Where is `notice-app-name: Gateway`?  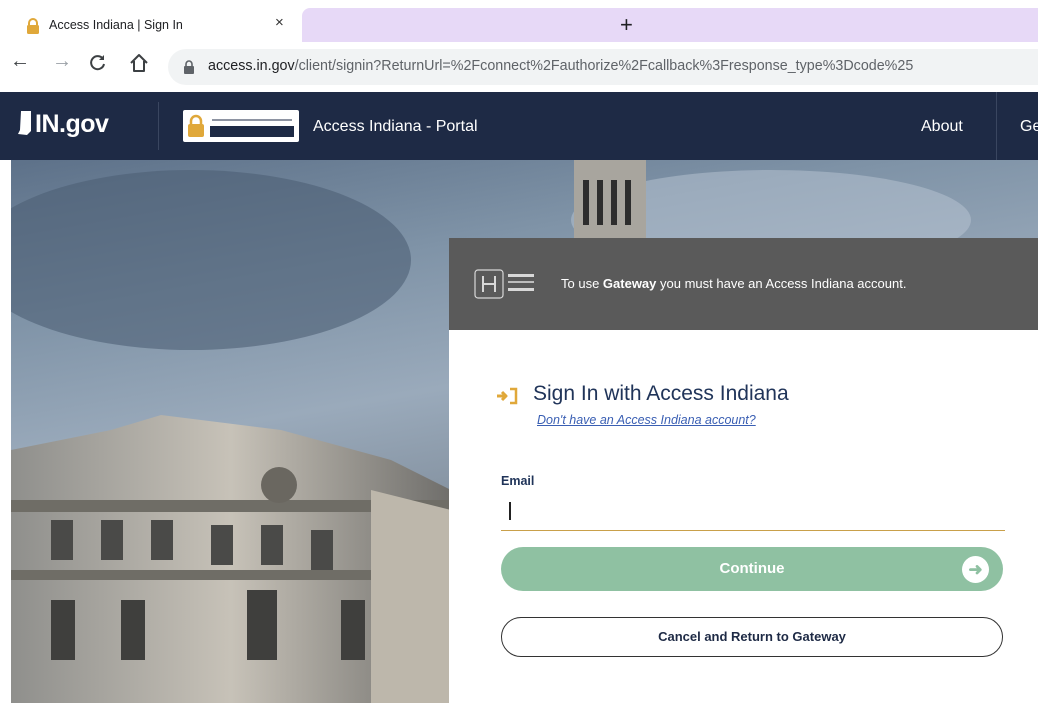
notice-app-name: Gateway is located at coordinates (629, 283).